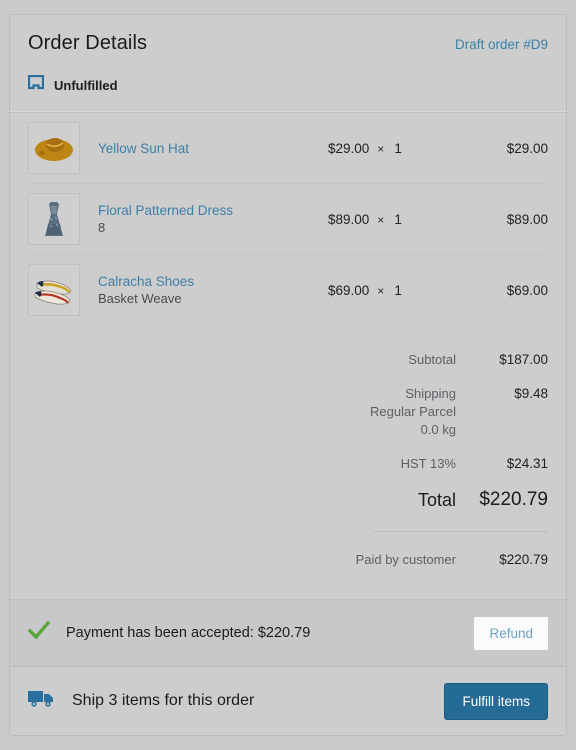 The image size is (576, 750). I want to click on line-item-price: $69.00 × 1, so click(365, 290).